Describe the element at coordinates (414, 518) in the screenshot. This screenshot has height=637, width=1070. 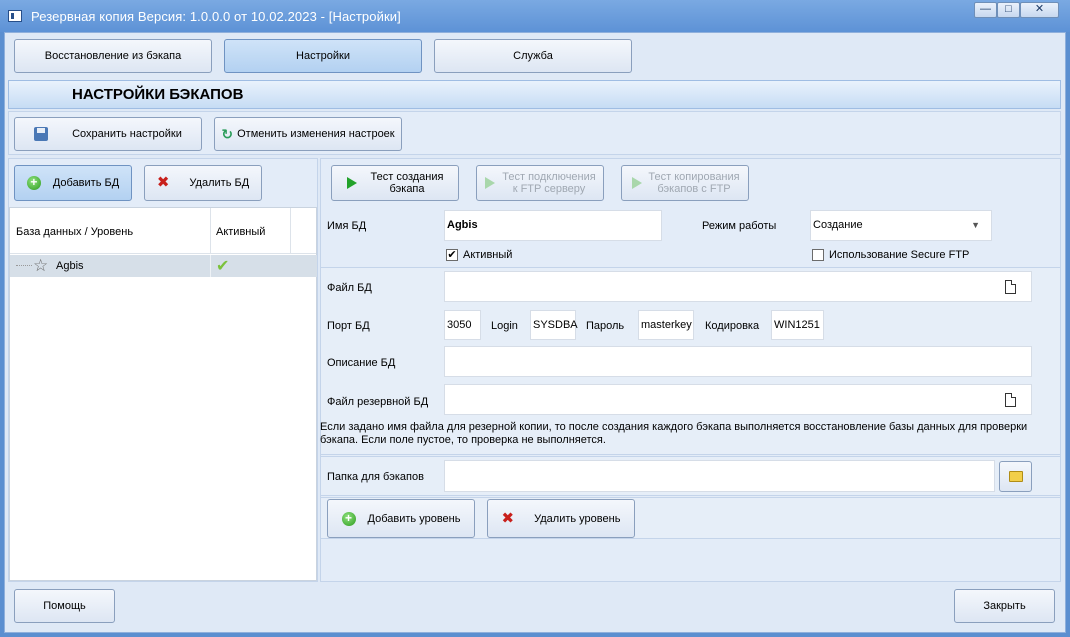
I see `add-level-label: Добавить уровень` at that location.